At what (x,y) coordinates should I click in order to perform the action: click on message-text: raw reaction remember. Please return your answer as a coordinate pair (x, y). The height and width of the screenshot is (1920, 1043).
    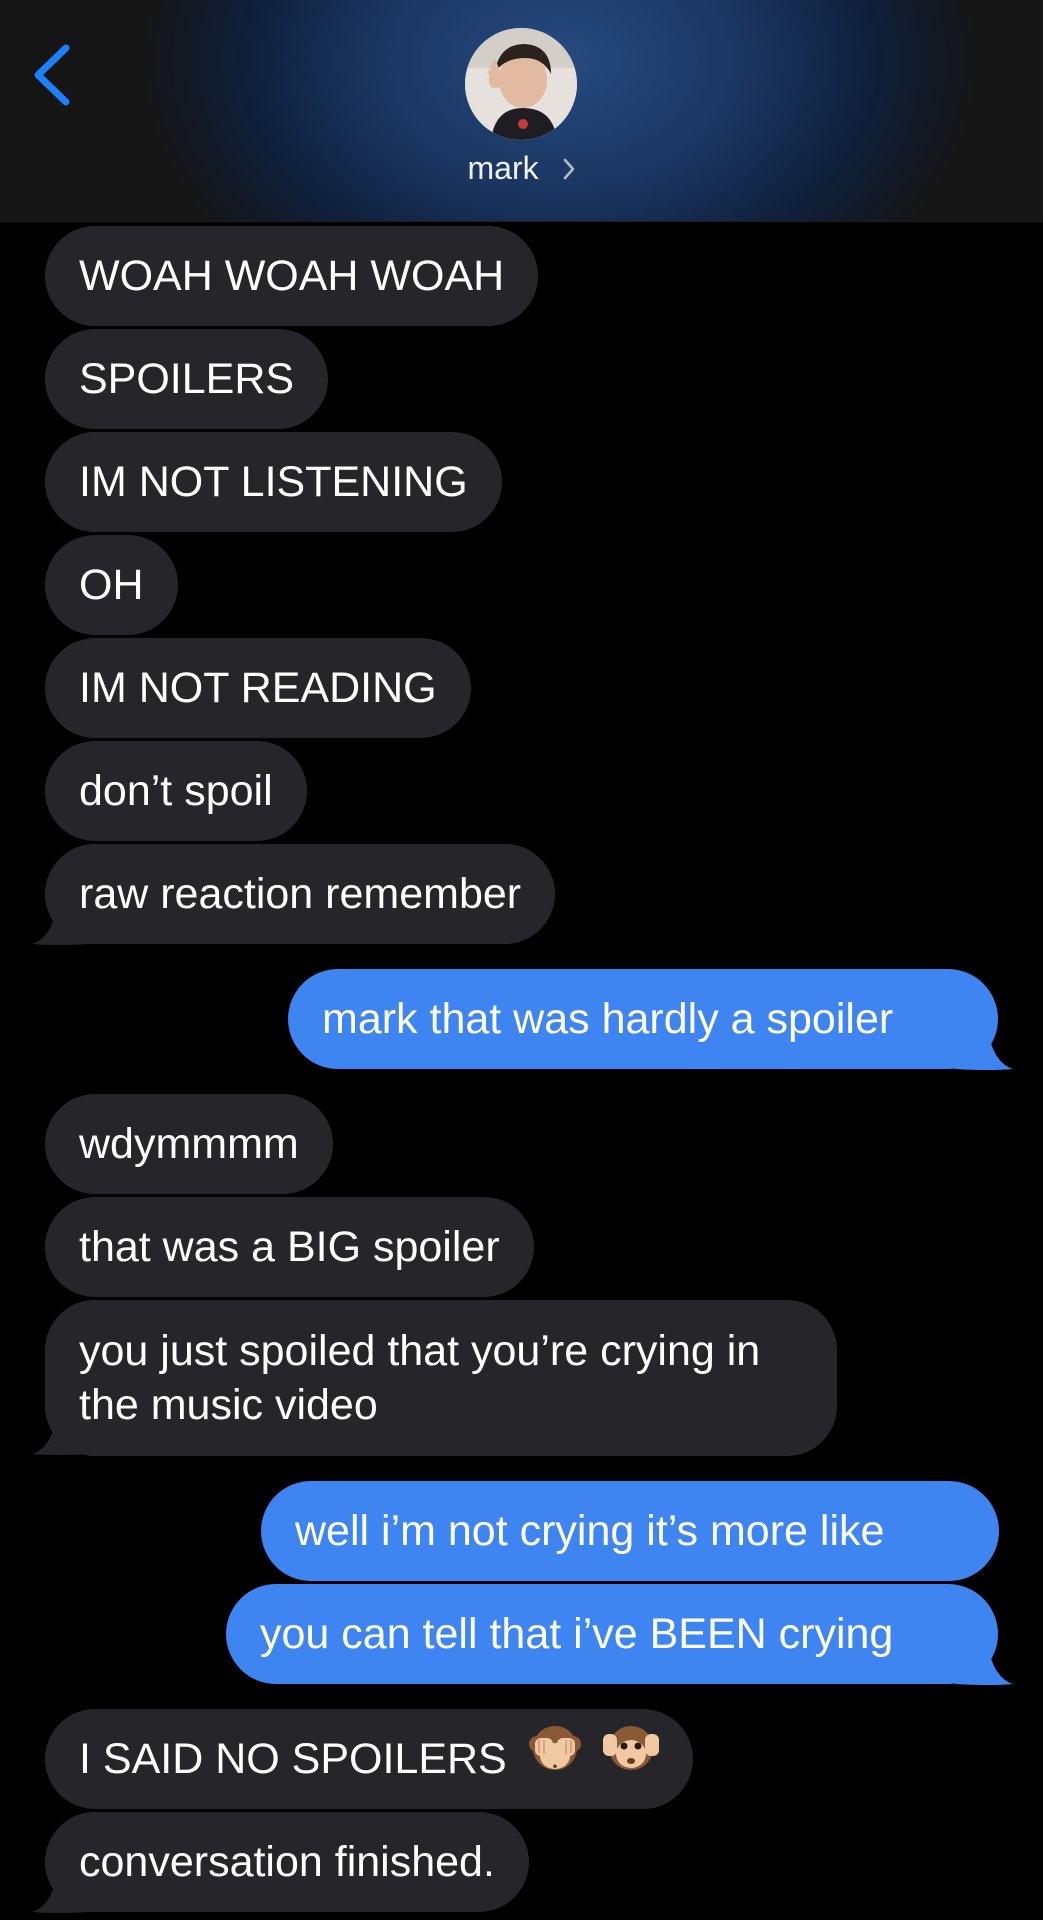
    Looking at the image, I should click on (300, 894).